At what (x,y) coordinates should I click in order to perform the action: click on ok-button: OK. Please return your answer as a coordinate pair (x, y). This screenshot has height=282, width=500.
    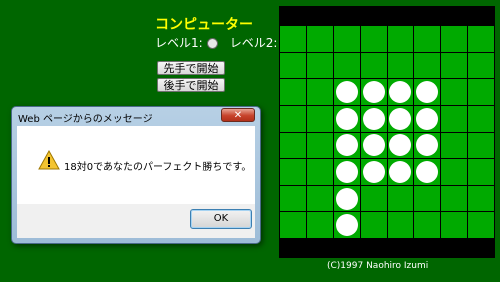
    Looking at the image, I should click on (221, 219).